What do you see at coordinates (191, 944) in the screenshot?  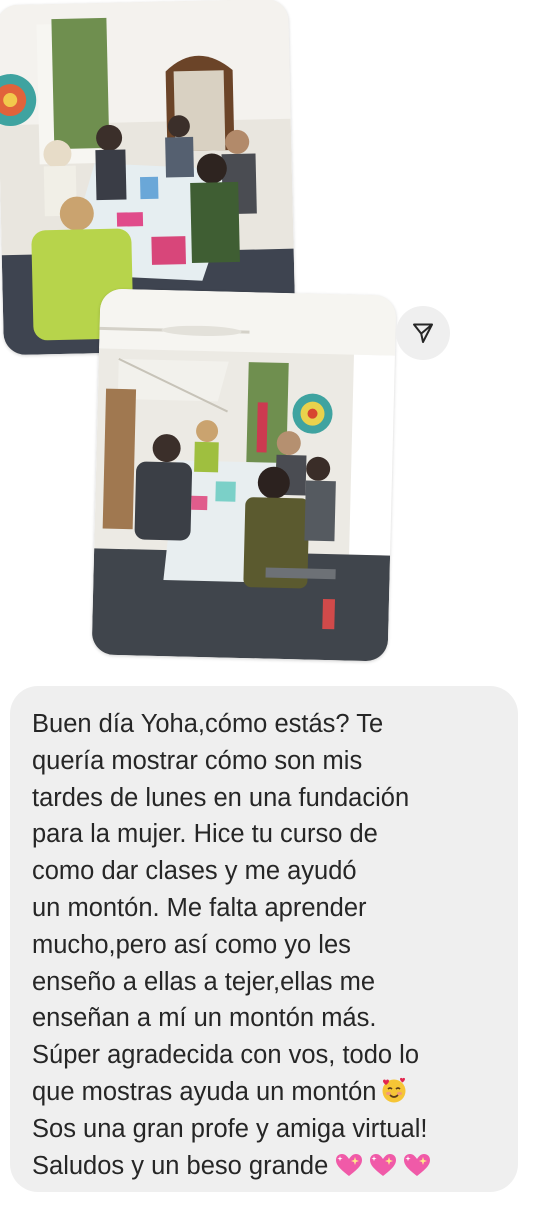 I see `message-line: mucho,pero así como yo les` at bounding box center [191, 944].